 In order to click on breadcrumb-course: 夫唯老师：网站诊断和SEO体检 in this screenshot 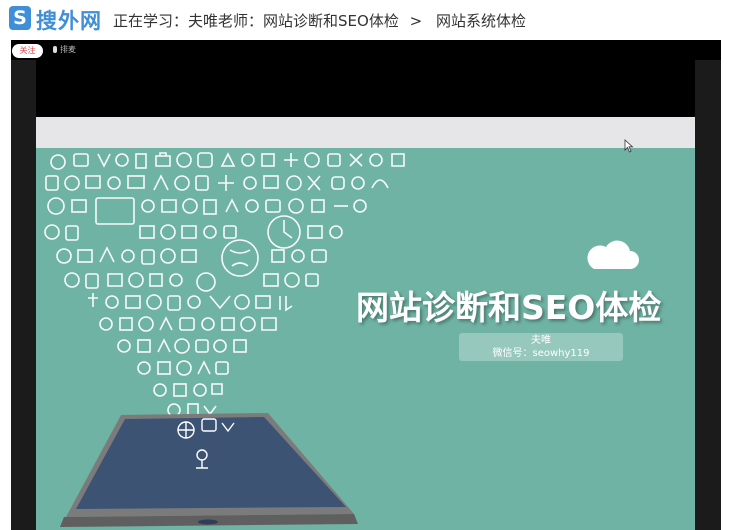, I will do `click(293, 21)`.